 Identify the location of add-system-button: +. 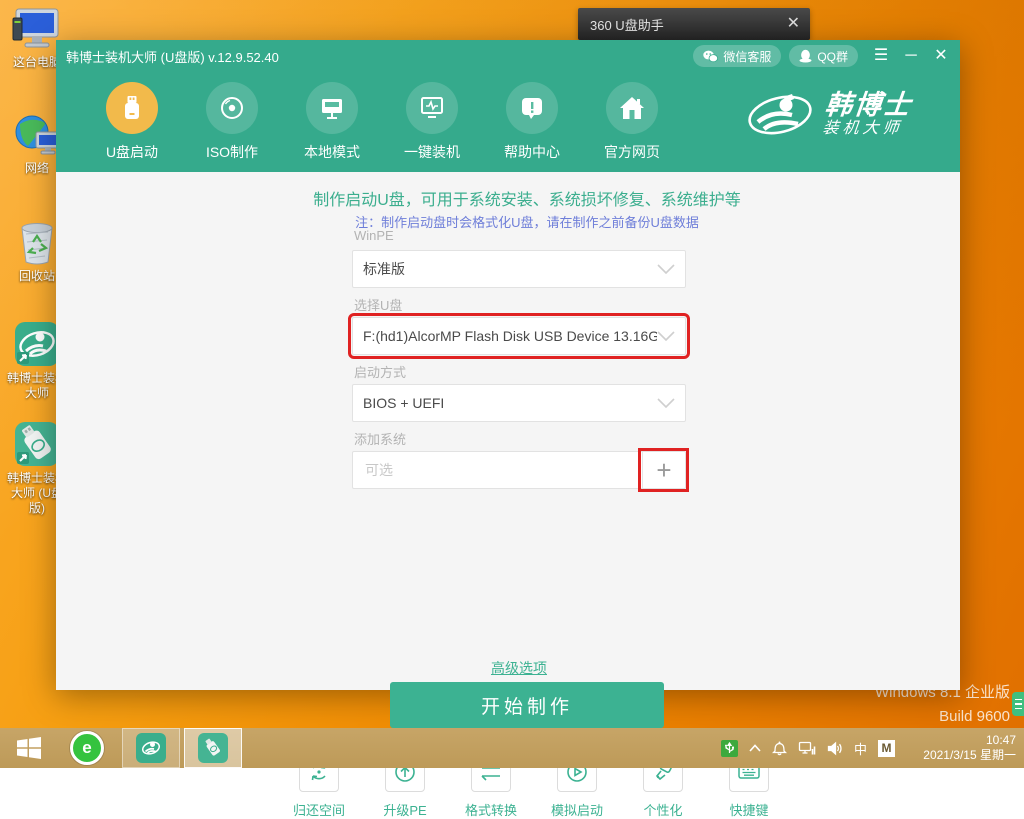
(663, 470).